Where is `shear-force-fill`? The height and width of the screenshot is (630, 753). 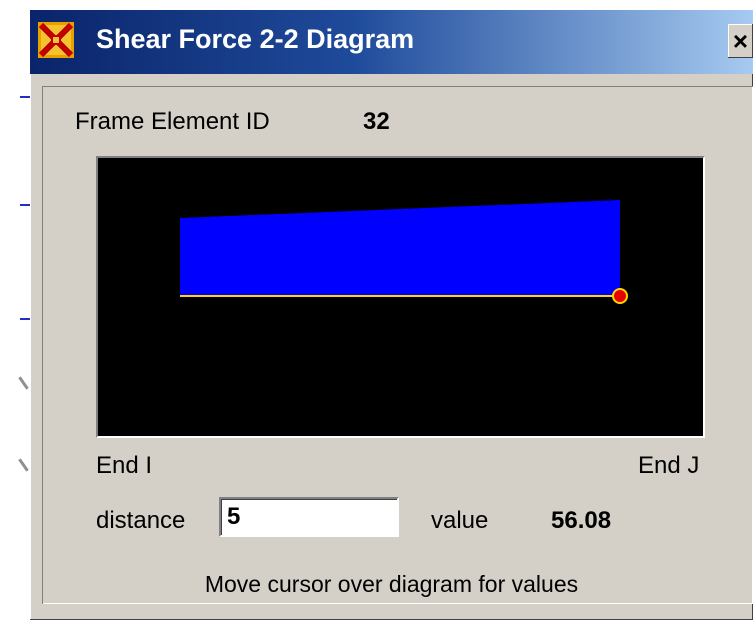
shear-force-fill is located at coordinates (400, 248).